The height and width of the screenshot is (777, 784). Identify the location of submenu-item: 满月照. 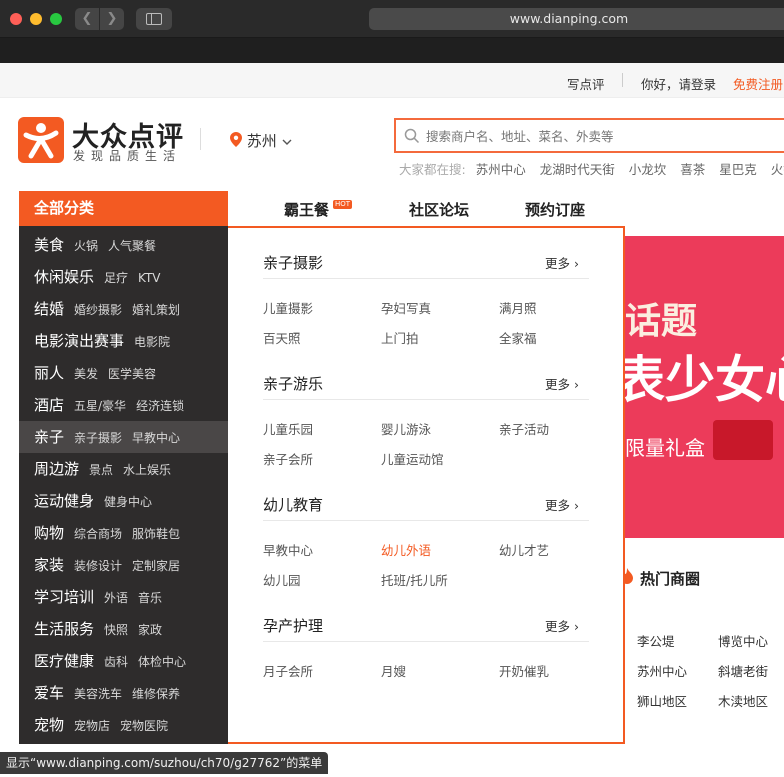
(518, 307).